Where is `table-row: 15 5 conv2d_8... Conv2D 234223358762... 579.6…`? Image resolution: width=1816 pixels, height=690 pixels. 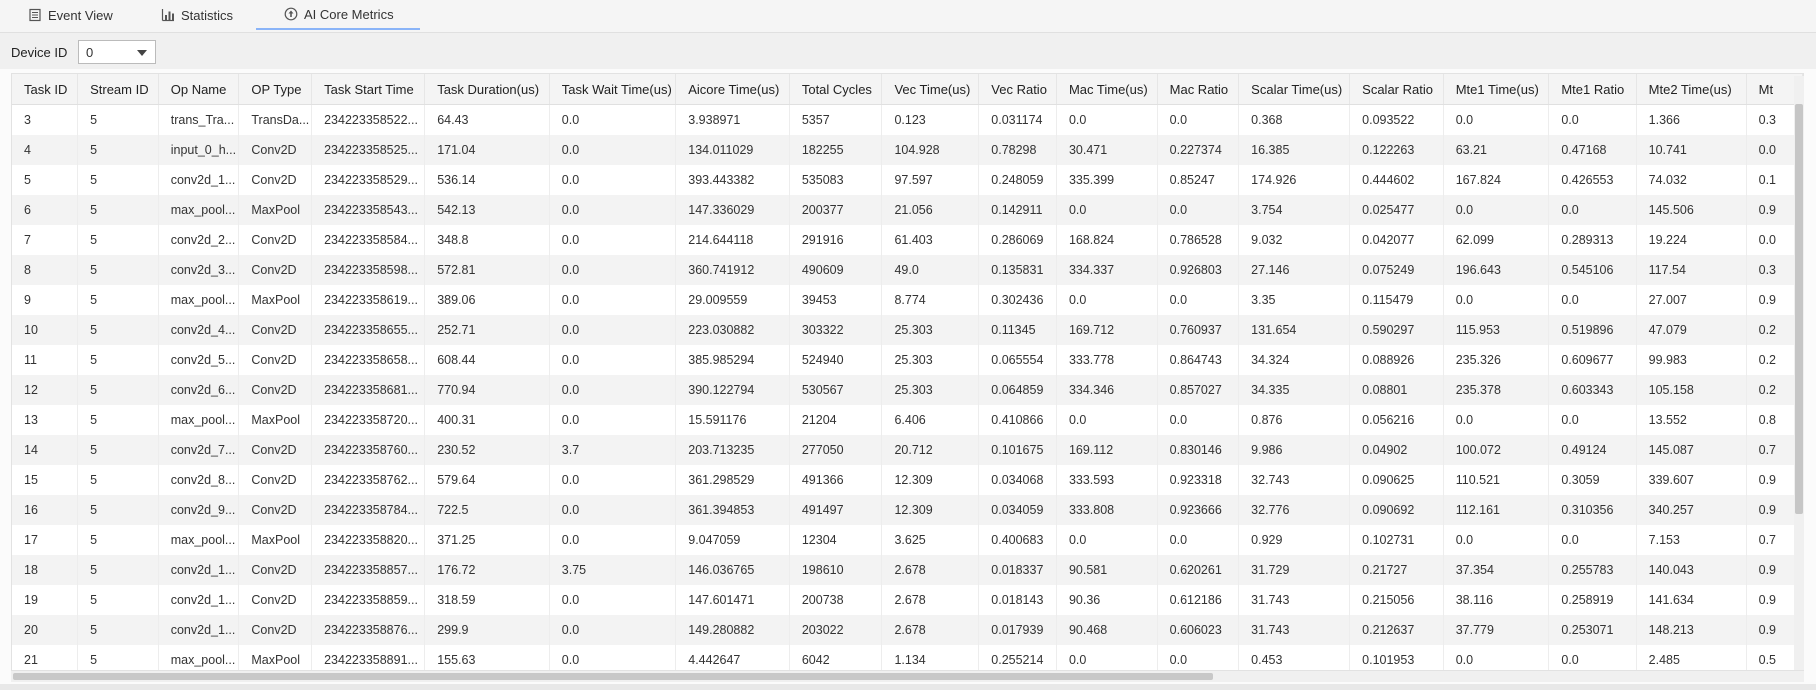 table-row: 15 5 conv2d_8... Conv2D 234223358762... 579.6… is located at coordinates (907, 480).